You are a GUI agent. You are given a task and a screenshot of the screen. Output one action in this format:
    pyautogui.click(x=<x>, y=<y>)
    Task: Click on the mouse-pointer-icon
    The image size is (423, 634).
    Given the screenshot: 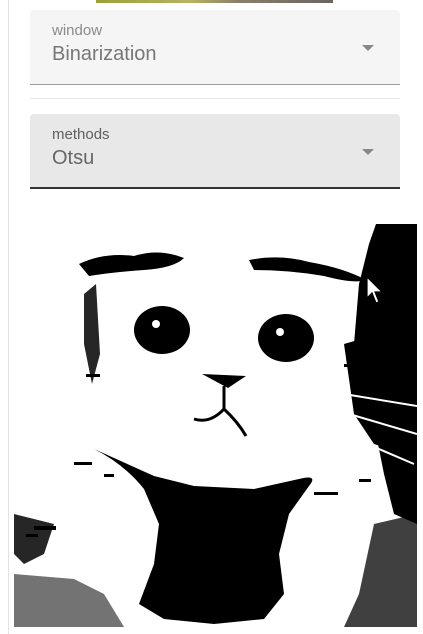 What is the action you would take?
    pyautogui.click(x=376, y=293)
    